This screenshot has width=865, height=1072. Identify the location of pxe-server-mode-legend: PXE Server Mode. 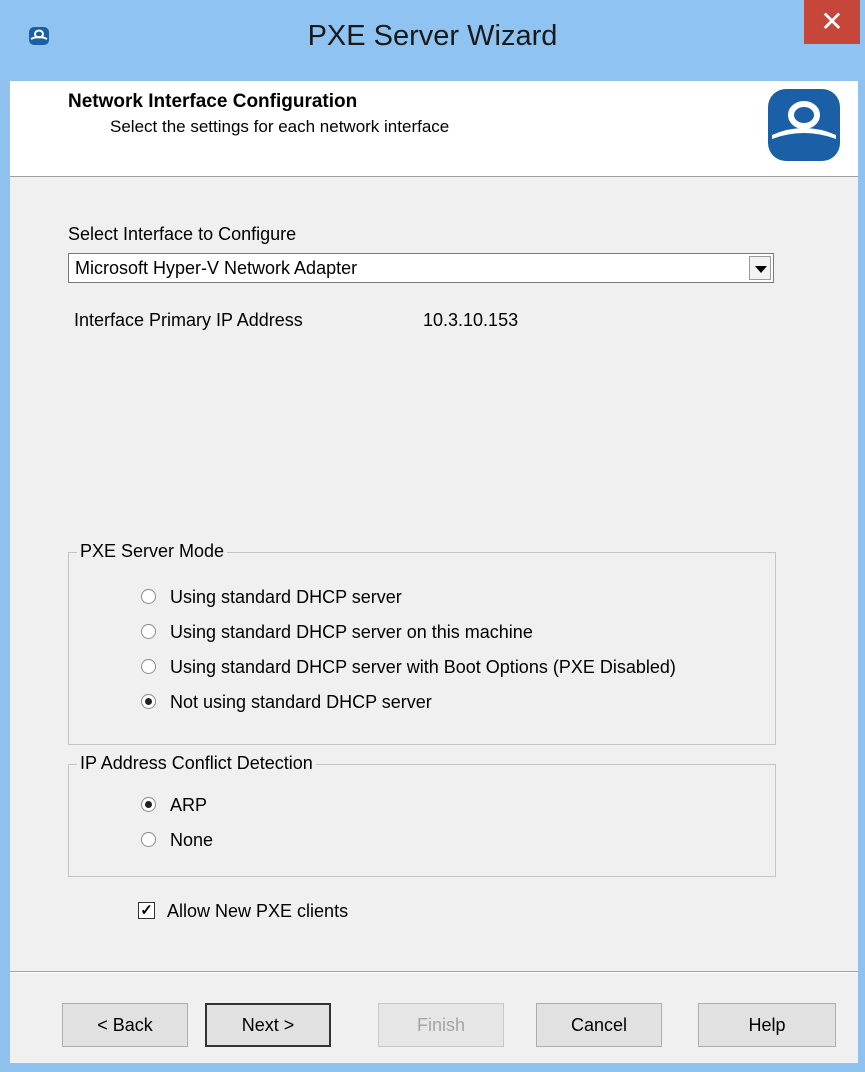
(152, 551).